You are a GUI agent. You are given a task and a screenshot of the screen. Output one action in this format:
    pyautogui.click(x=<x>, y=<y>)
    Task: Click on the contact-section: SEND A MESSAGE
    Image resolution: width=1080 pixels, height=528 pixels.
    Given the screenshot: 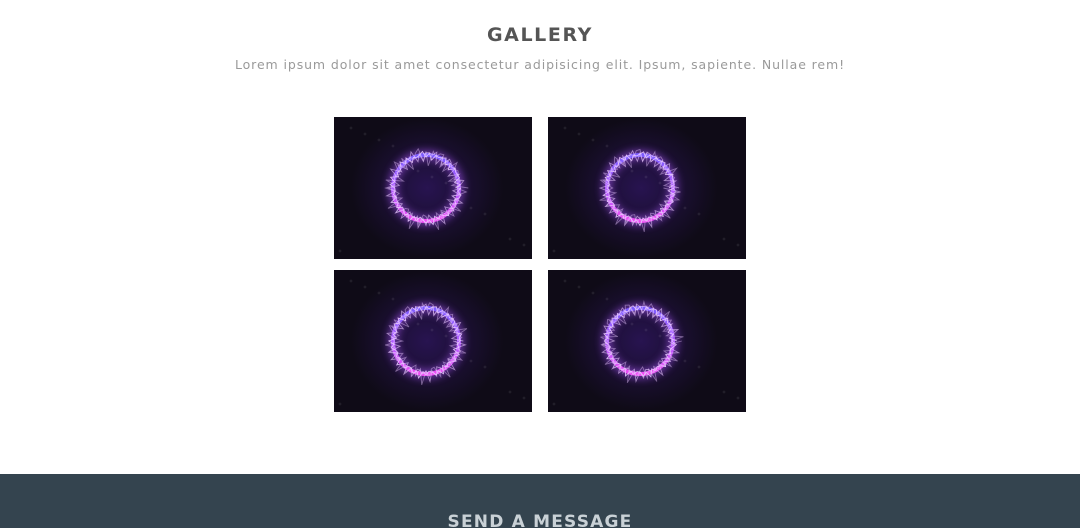 What is the action you would take?
    pyautogui.click(x=540, y=501)
    